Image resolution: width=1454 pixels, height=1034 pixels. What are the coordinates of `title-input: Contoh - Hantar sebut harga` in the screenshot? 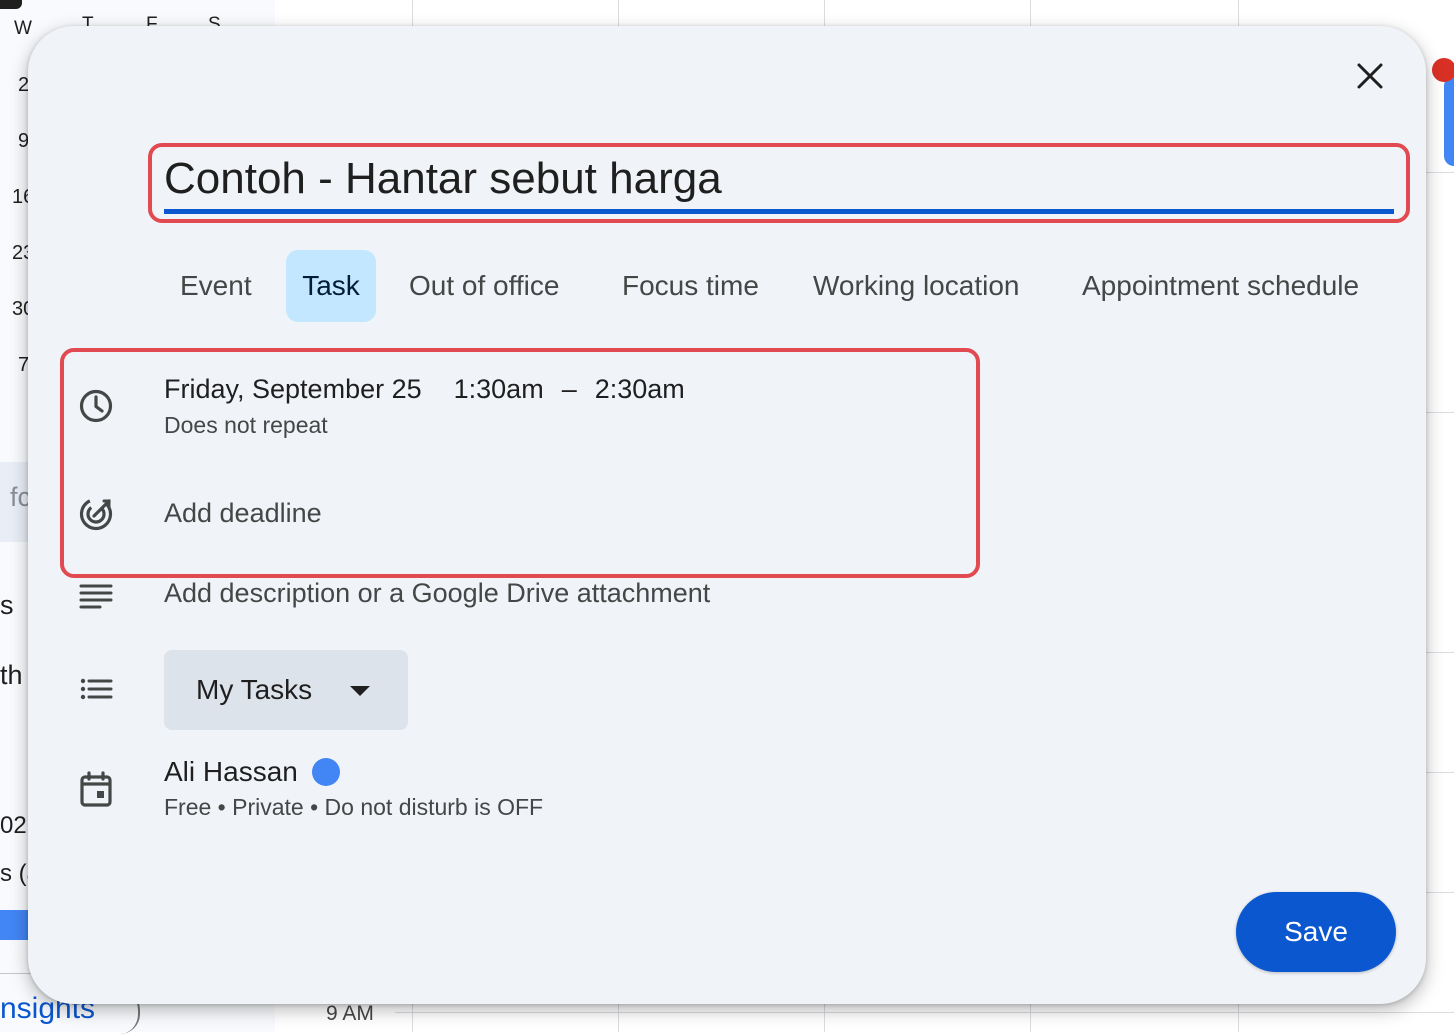 It's located at (778, 179).